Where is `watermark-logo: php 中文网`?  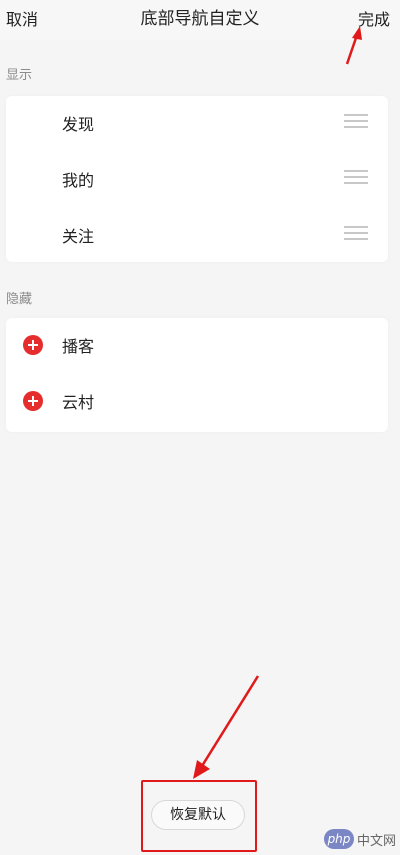
watermark-logo: php 中文网 is located at coordinates (359, 839).